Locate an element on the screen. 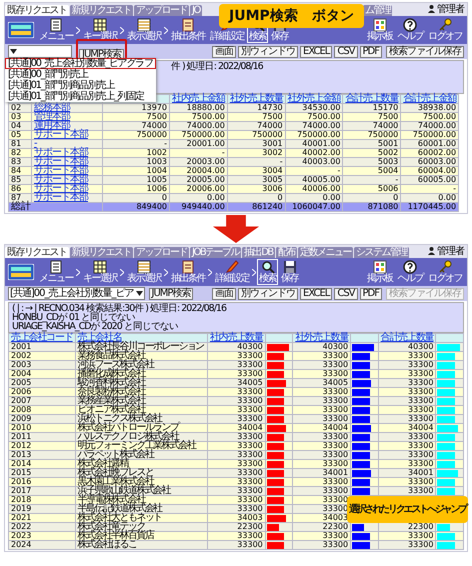 Image resolution: width=472 pixels, height=566 pixels. table-cell: 株式会社ほるこ is located at coordinates (141, 545).